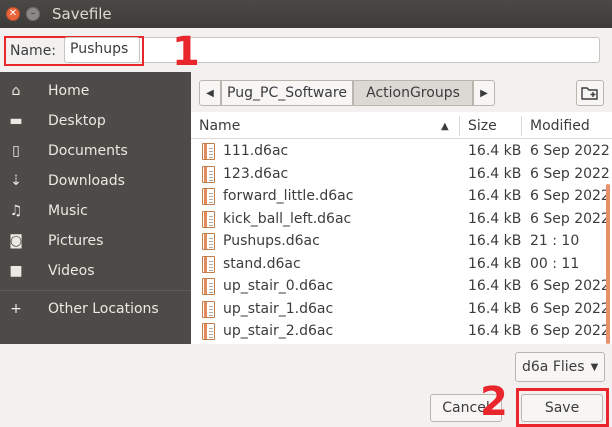 The width and height of the screenshot is (612, 427). Describe the element at coordinates (271, 241) in the screenshot. I see `file-name: Pushups.d6ac` at that location.